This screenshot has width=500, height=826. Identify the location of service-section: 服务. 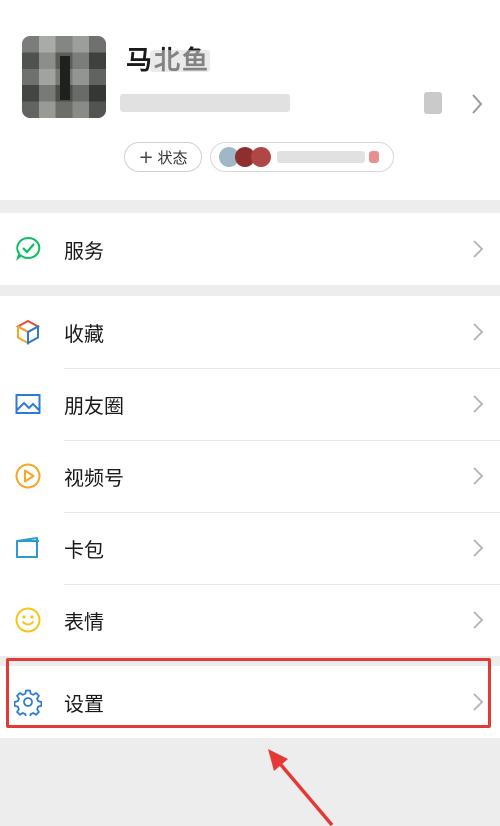
(250, 249).